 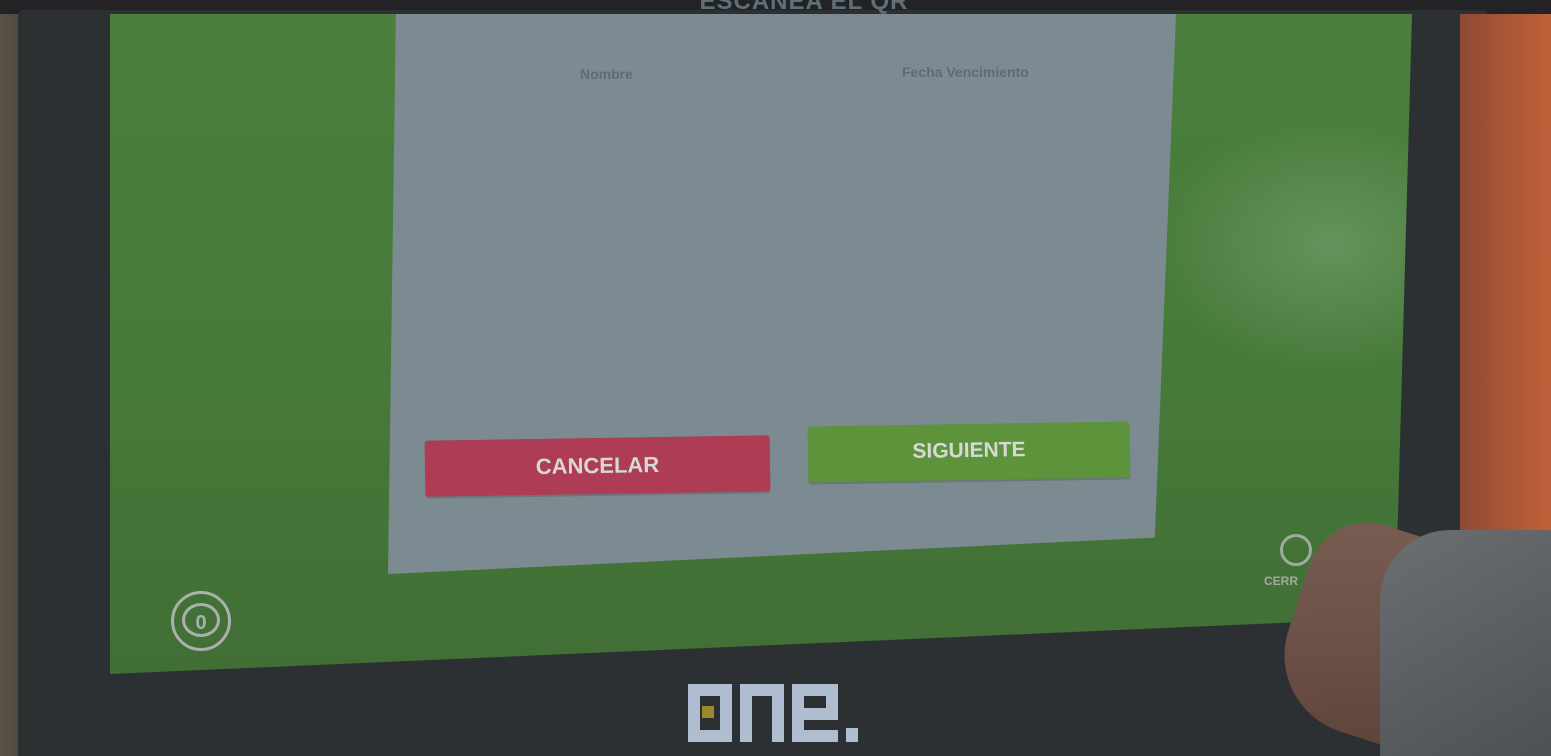 I want to click on kiosk-side-panel, so click(x=1505, y=314).